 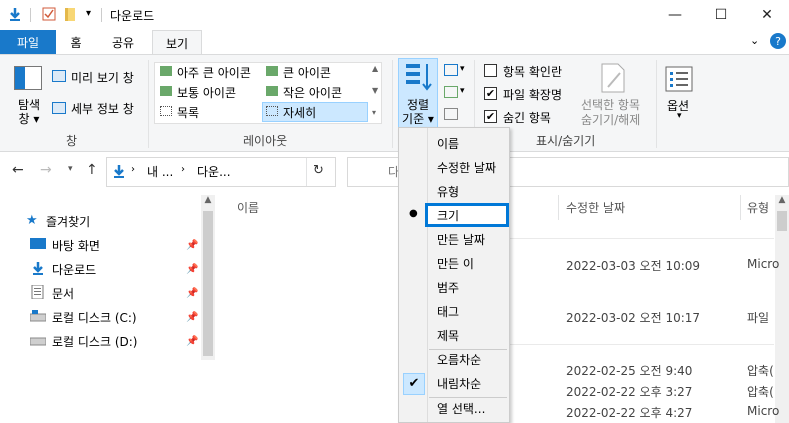 What do you see at coordinates (454, 239) in the screenshot?
I see `menu-item-created: 만든 날짜` at bounding box center [454, 239].